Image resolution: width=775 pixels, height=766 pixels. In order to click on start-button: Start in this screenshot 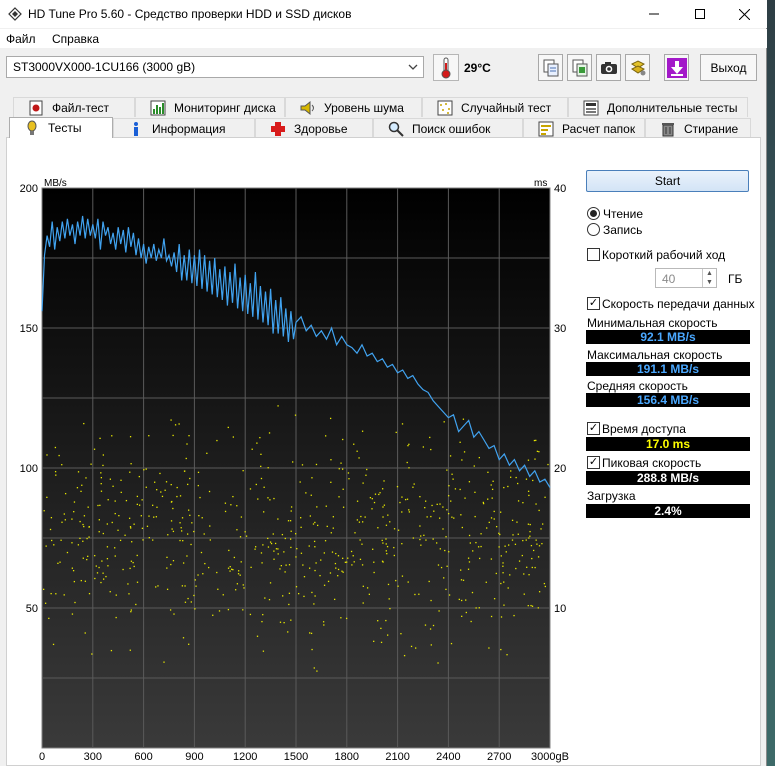, I will do `click(667, 181)`.